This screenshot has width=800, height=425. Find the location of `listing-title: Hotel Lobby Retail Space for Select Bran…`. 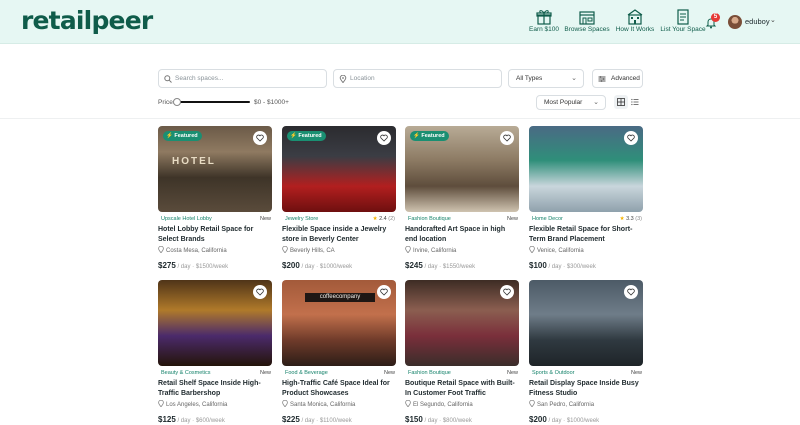

listing-title: Hotel Lobby Retail Space for Select Bran… is located at coordinates (214, 235).